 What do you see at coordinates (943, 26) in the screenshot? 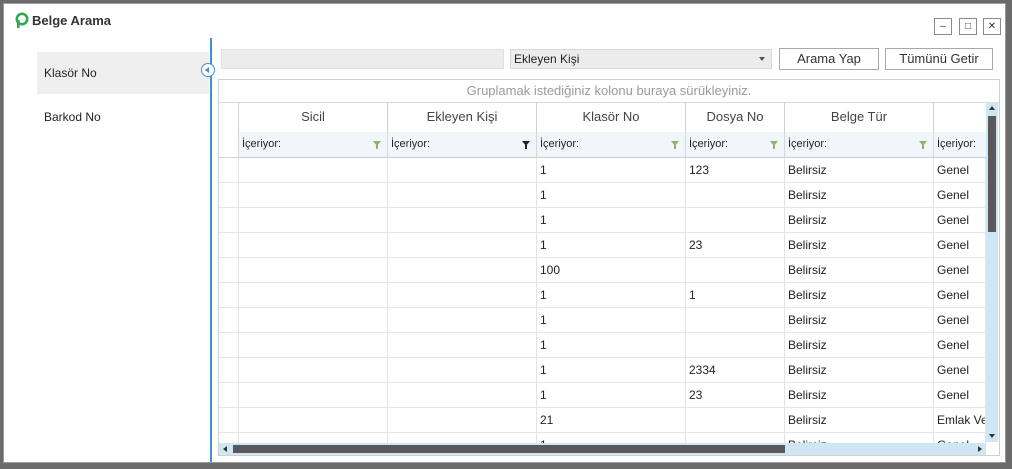
I see `minimize-button: –` at bounding box center [943, 26].